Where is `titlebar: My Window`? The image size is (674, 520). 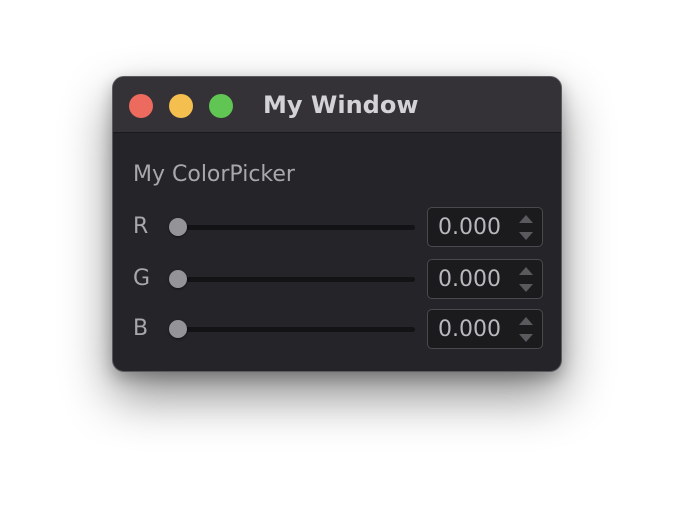 titlebar: My Window is located at coordinates (337, 105).